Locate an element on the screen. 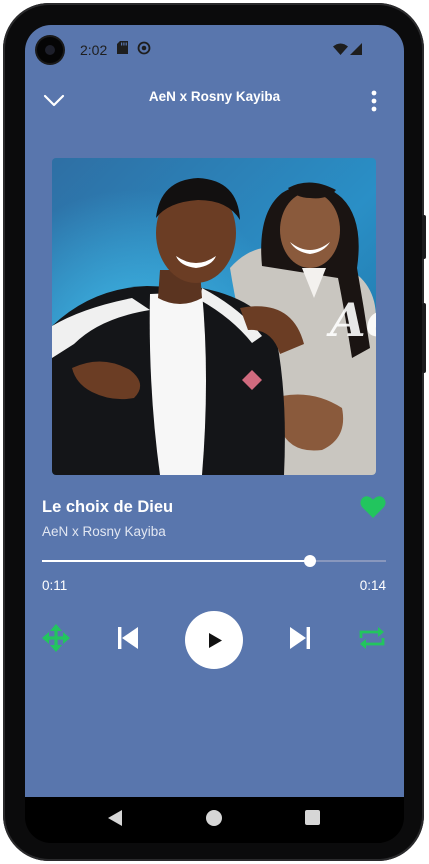 This screenshot has width=429, height=864. heart-icon is located at coordinates (373, 509).